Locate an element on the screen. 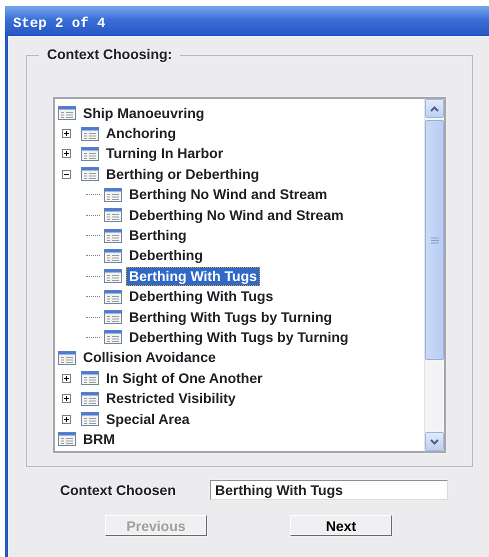 This screenshot has width=489, height=557. tree-item: Restricted Visibility is located at coordinates (171, 398).